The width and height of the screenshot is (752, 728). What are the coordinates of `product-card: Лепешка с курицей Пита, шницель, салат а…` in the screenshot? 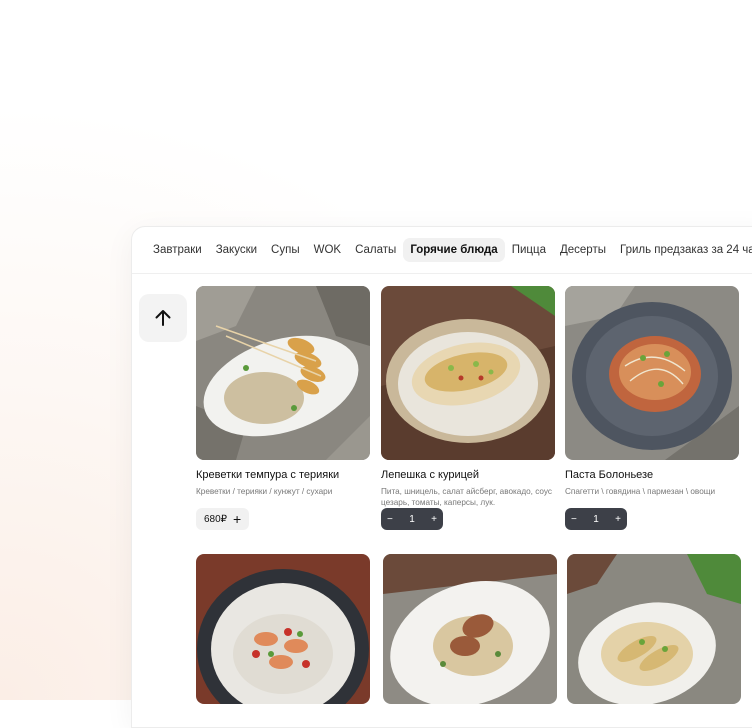 It's located at (468, 408).